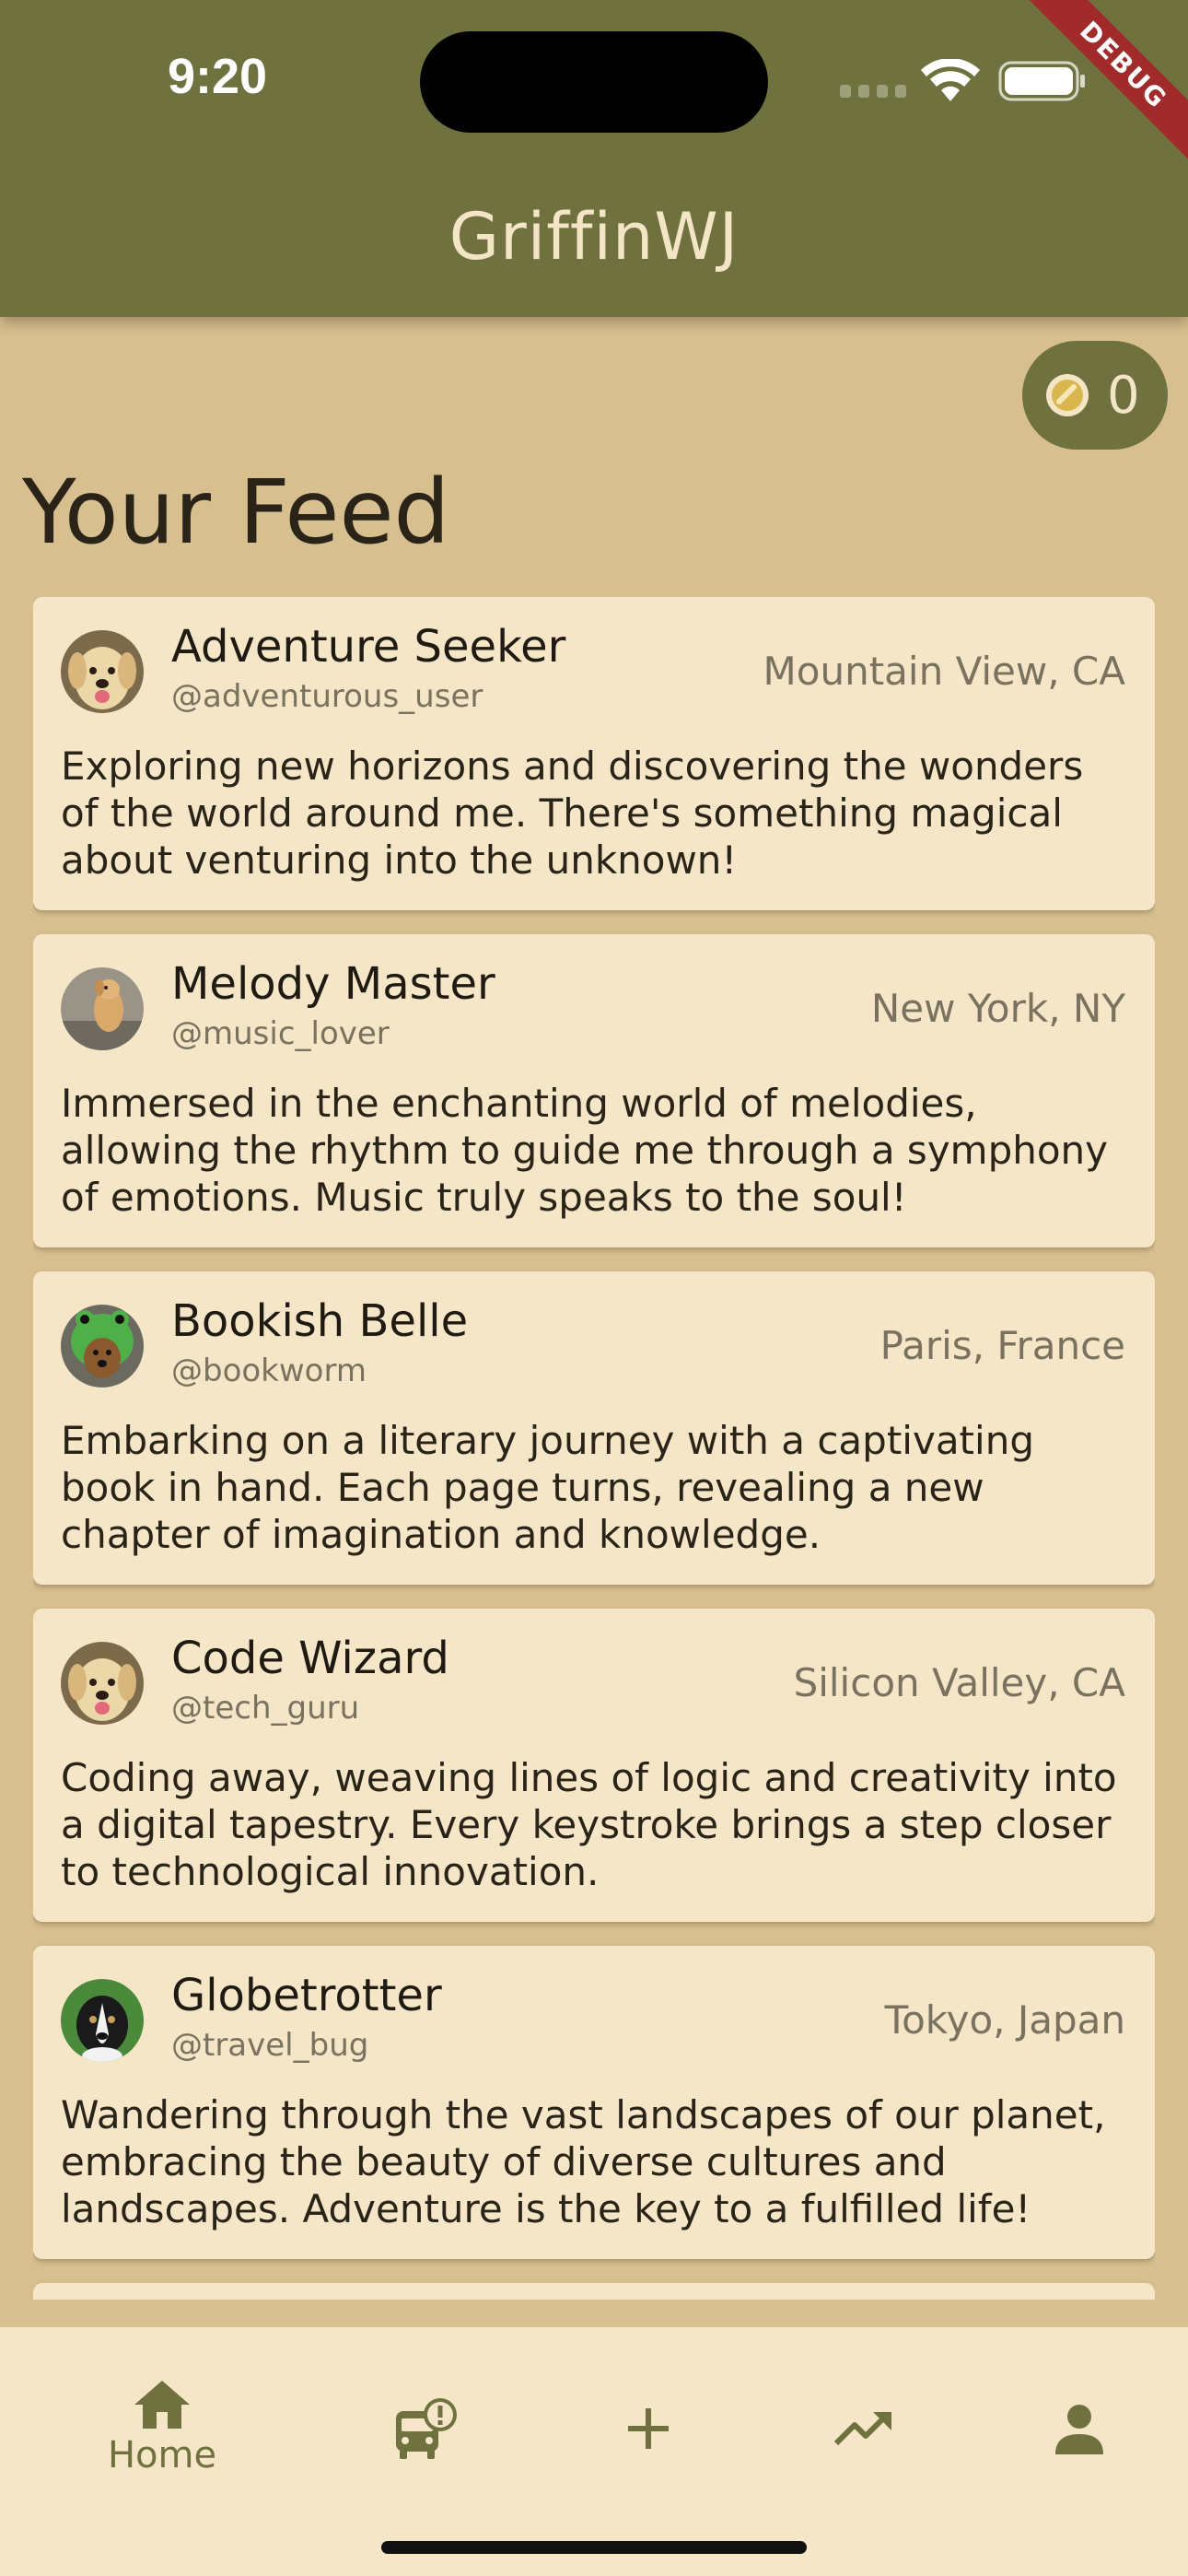 This screenshot has height=2576, width=1188. I want to click on nav-add, so click(648, 2428).